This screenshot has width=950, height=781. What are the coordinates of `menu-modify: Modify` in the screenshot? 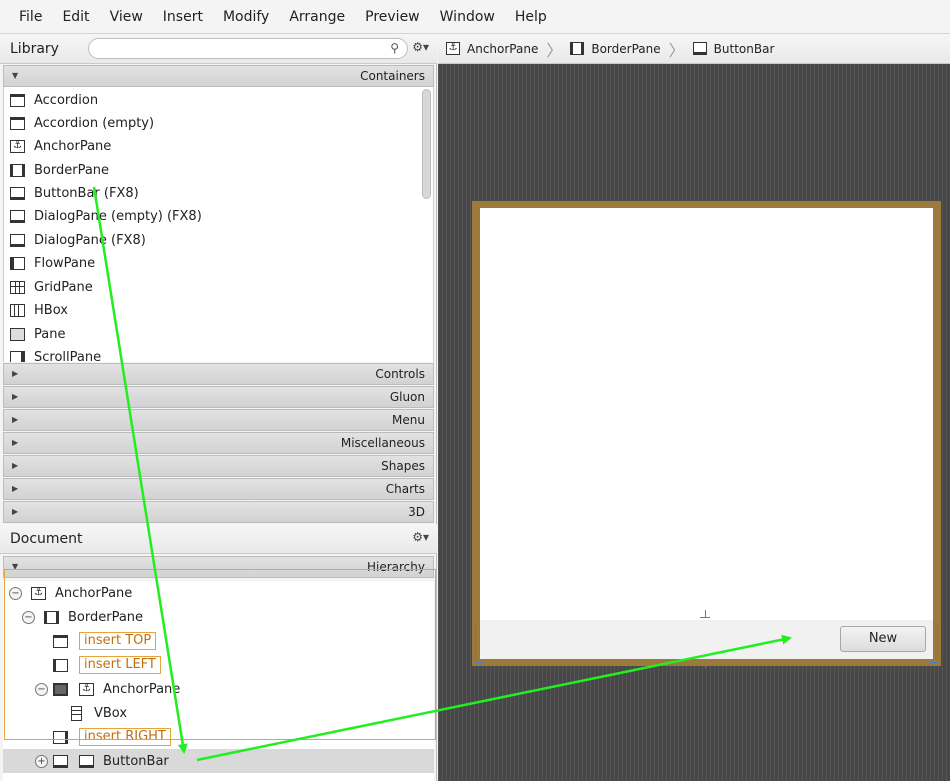 It's located at (246, 17).